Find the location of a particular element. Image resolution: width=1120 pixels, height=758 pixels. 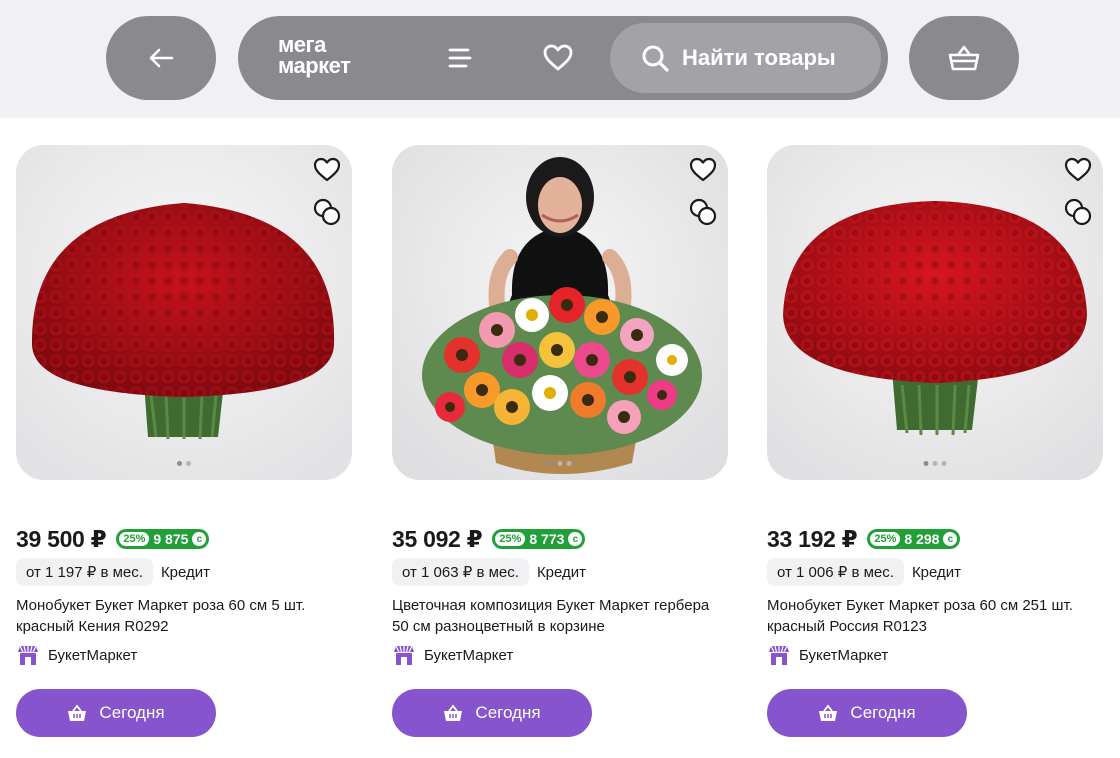

cart-icon is located at coordinates (964, 58).